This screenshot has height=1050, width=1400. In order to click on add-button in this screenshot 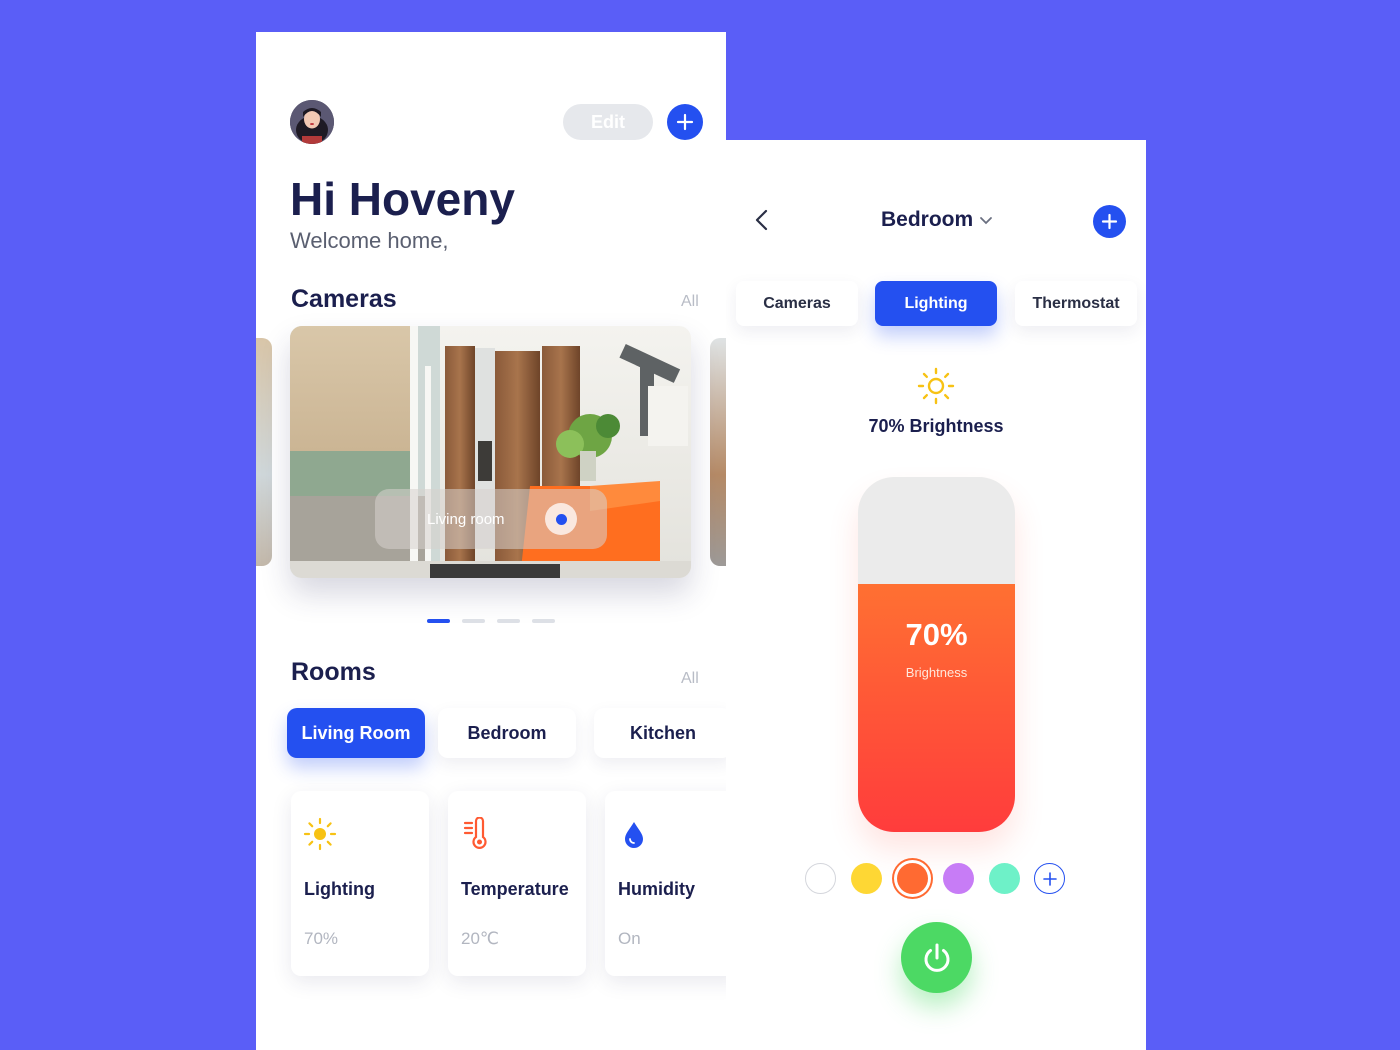, I will do `click(1109, 221)`.